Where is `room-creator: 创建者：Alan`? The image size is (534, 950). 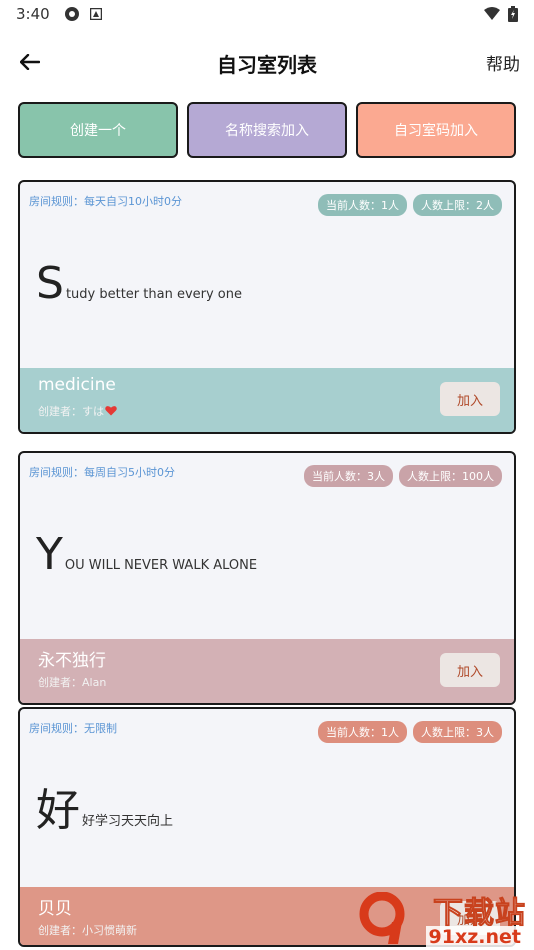 room-creator: 创建者：Alan is located at coordinates (72, 682).